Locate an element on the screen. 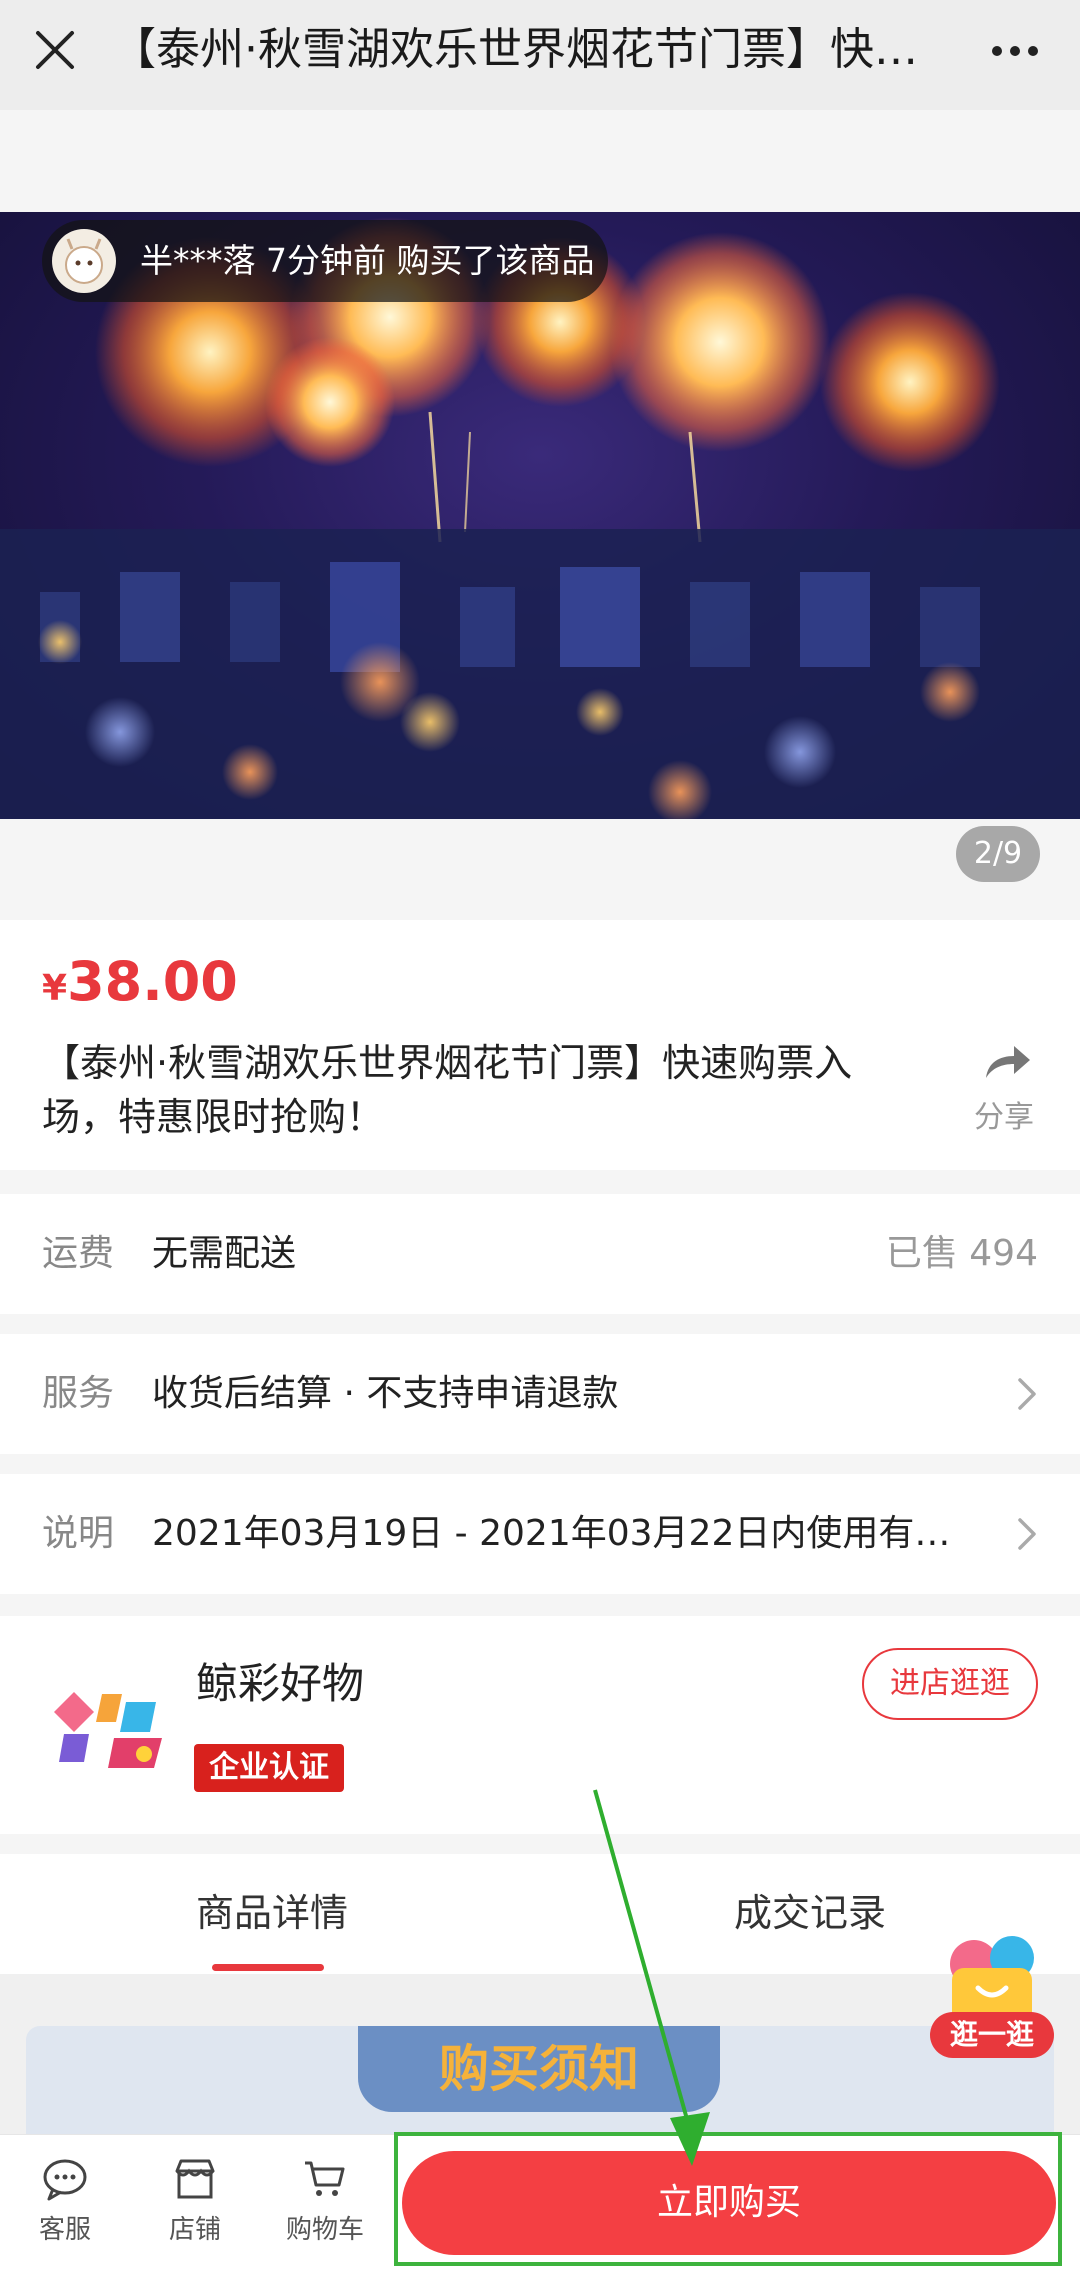 Image resolution: width=1080 pixels, height=2271 pixels. product-title: 【泰州·秋雪湖欢乐世界烟花节门票】快速购票入场，特惠限时抢购！ is located at coordinates (447, 1090).